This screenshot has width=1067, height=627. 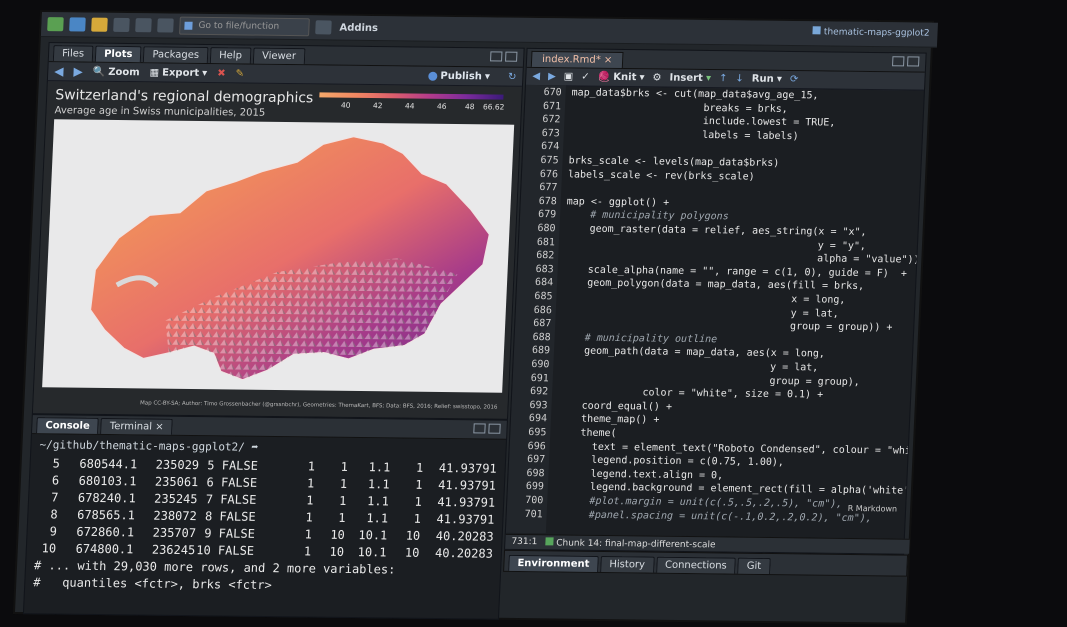 I want to click on code-line: coord_equal() +, so click(x=614, y=406).